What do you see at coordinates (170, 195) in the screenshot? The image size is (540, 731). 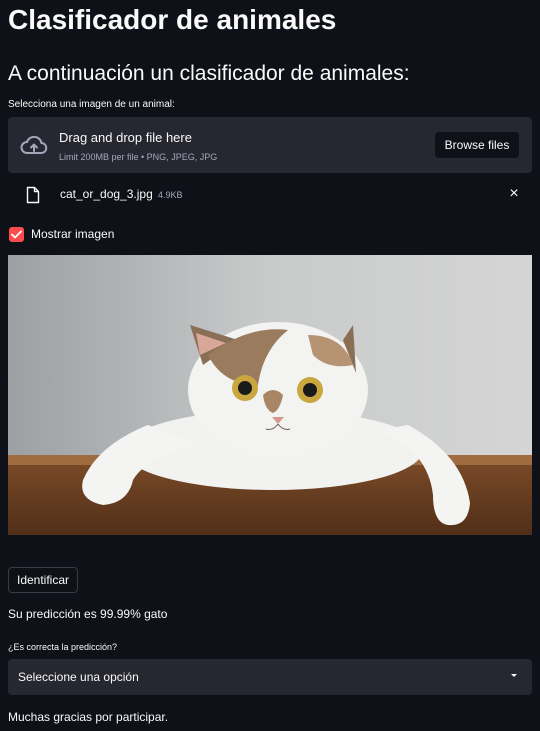 I see `uploaded-file-size: 4.9KB` at bounding box center [170, 195].